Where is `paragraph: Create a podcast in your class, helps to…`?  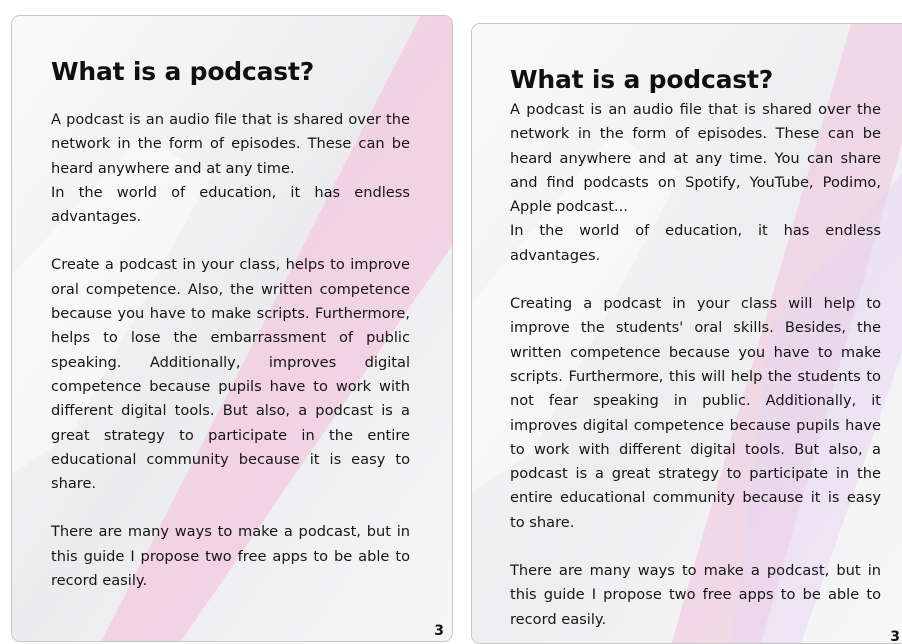 paragraph: Create a podcast in your class, helps to… is located at coordinates (230, 374).